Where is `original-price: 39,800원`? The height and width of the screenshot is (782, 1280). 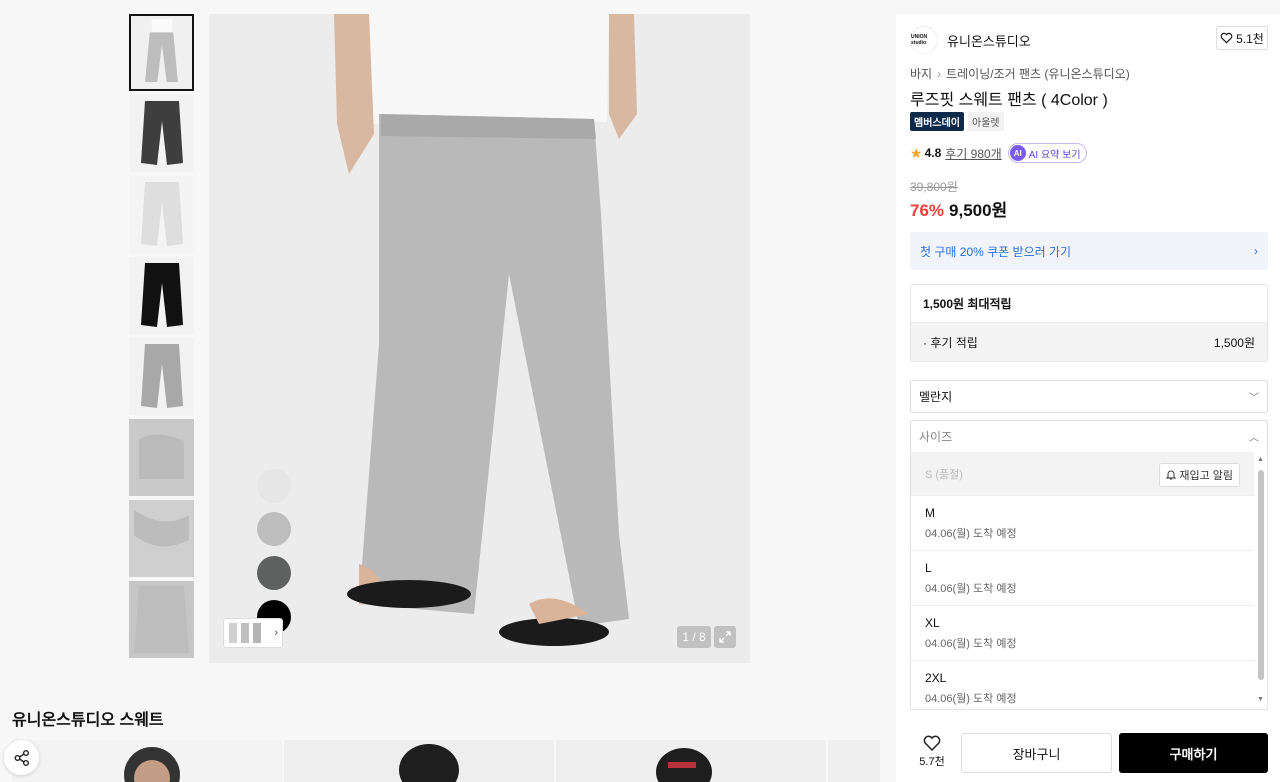 original-price: 39,800원 is located at coordinates (934, 187).